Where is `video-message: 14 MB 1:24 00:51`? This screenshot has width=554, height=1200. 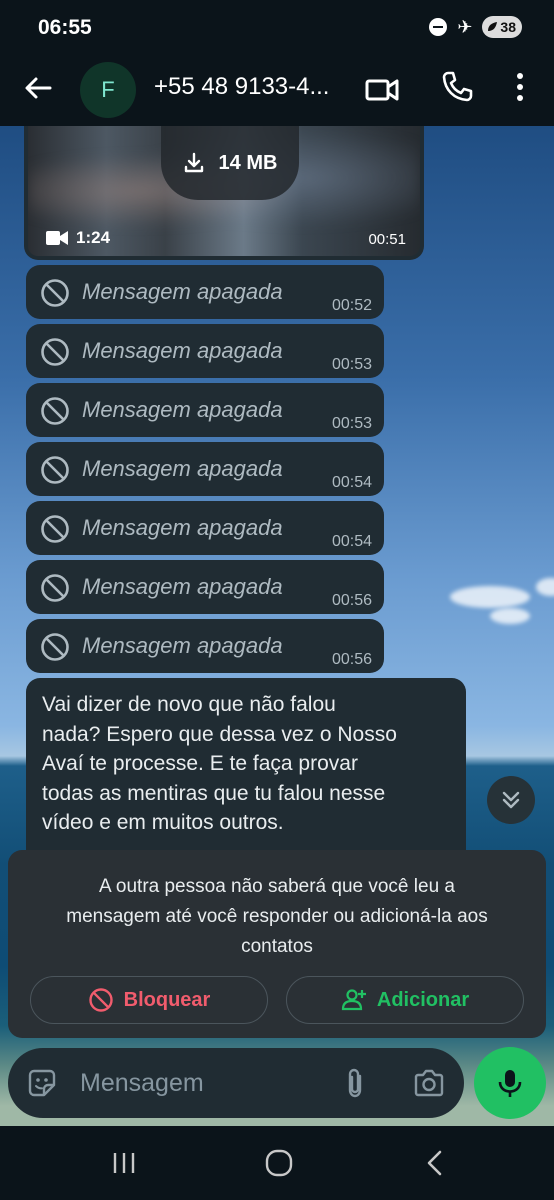
video-message: 14 MB 1:24 00:51 is located at coordinates (224, 193).